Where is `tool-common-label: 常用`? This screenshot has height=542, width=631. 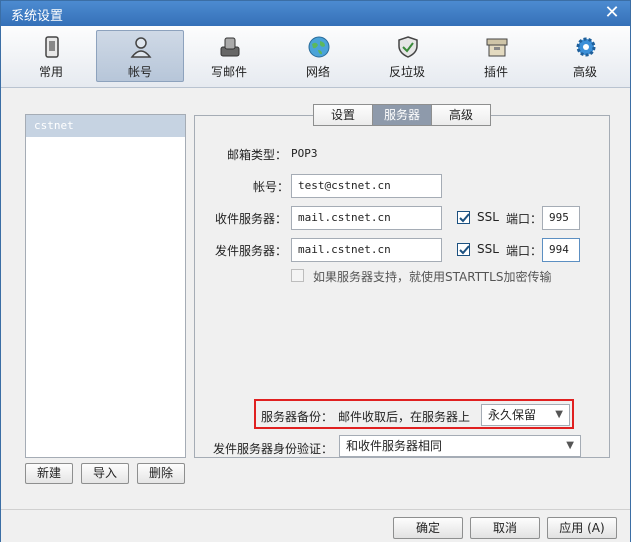 tool-common-label: 常用 is located at coordinates (50, 72).